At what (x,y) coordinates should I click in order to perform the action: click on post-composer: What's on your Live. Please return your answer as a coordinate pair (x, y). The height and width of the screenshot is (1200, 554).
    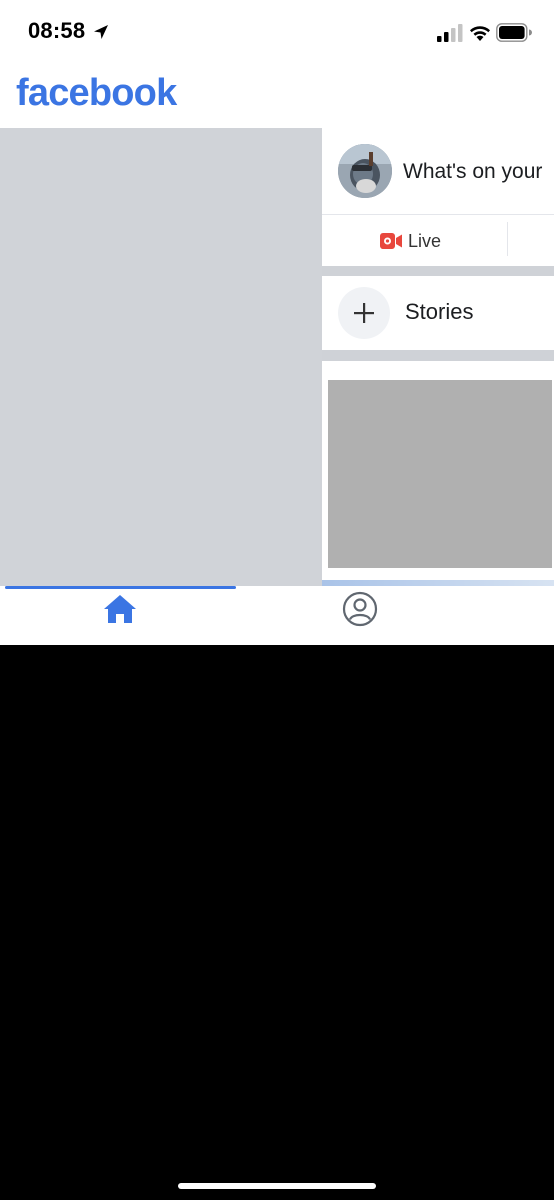
    Looking at the image, I should click on (438, 197).